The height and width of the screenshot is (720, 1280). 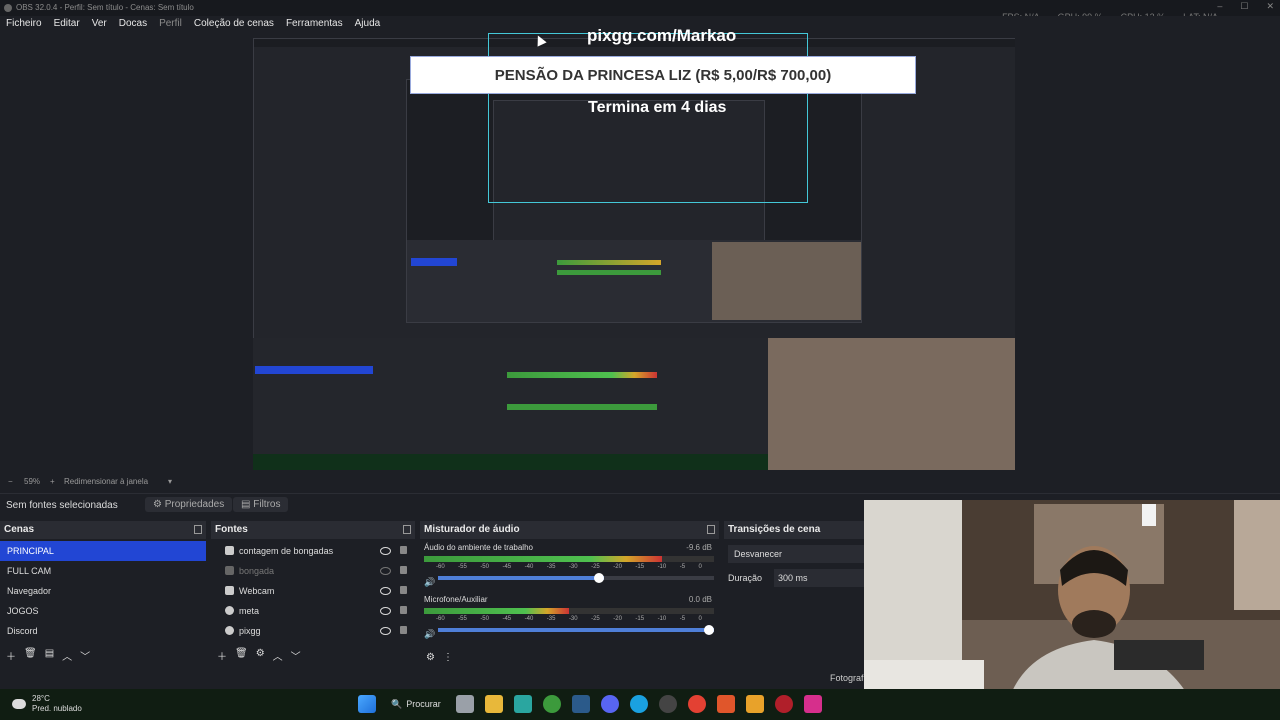 I want to click on store-icon, so click(x=522, y=704).